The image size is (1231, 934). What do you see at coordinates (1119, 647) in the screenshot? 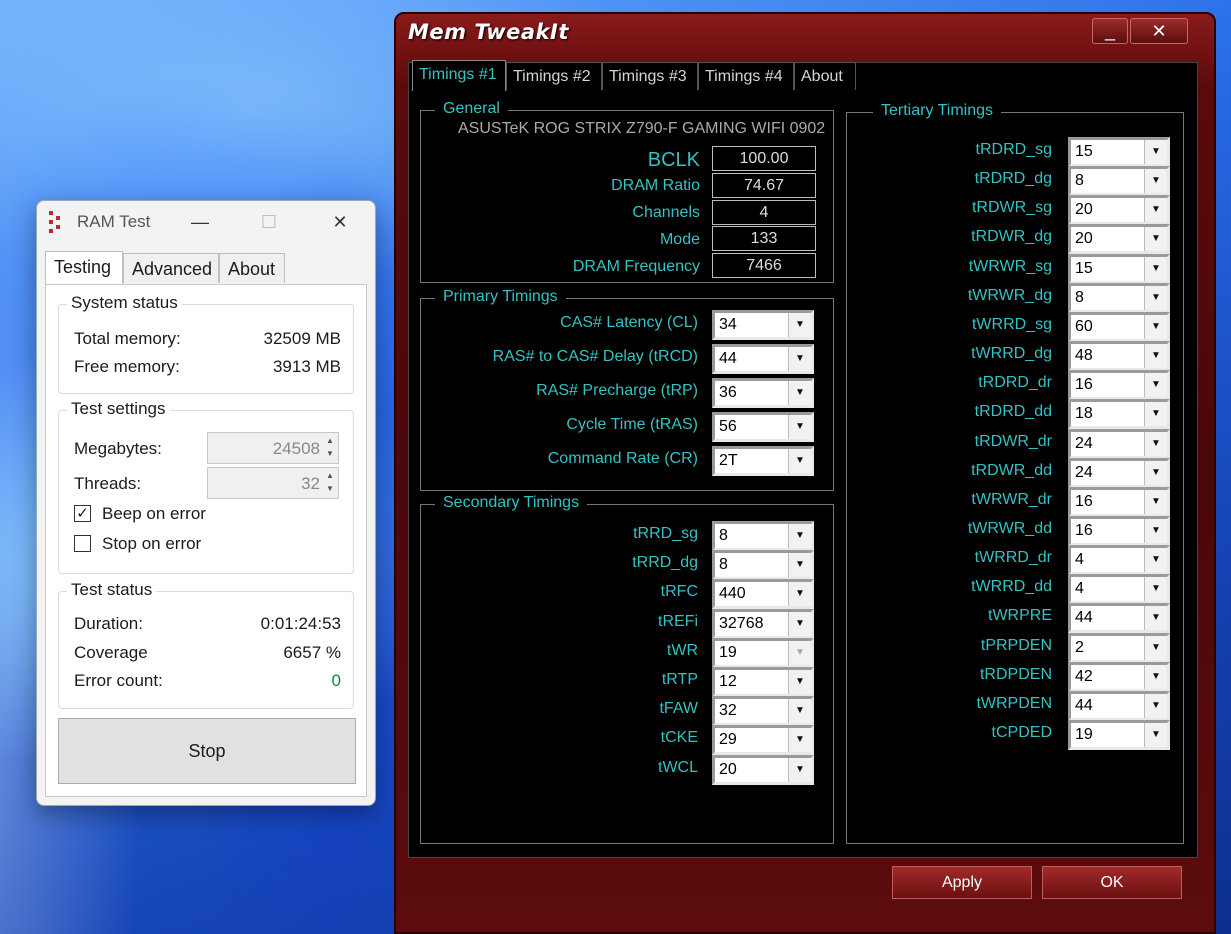
I see `timing-select: 2 ▼` at bounding box center [1119, 647].